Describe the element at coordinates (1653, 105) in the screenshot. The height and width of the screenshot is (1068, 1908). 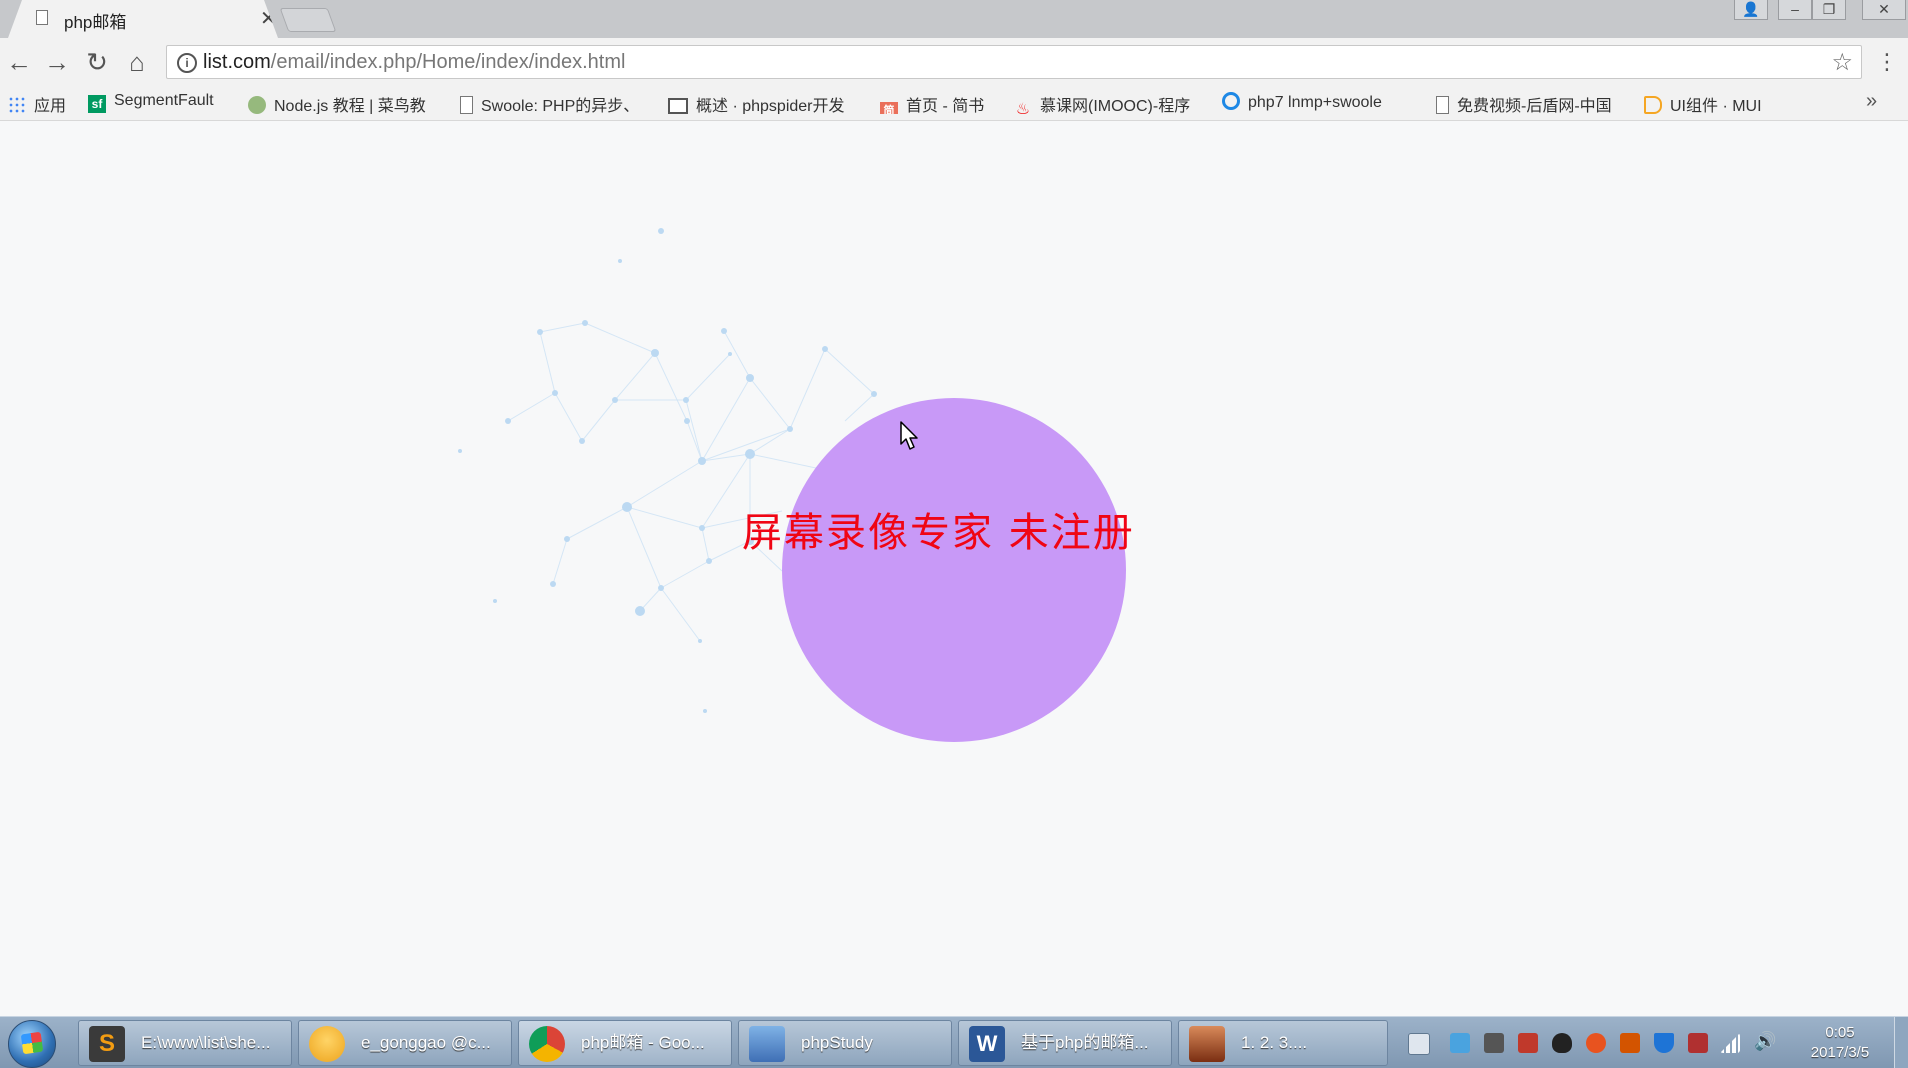
I see `mui-tag-icon` at that location.